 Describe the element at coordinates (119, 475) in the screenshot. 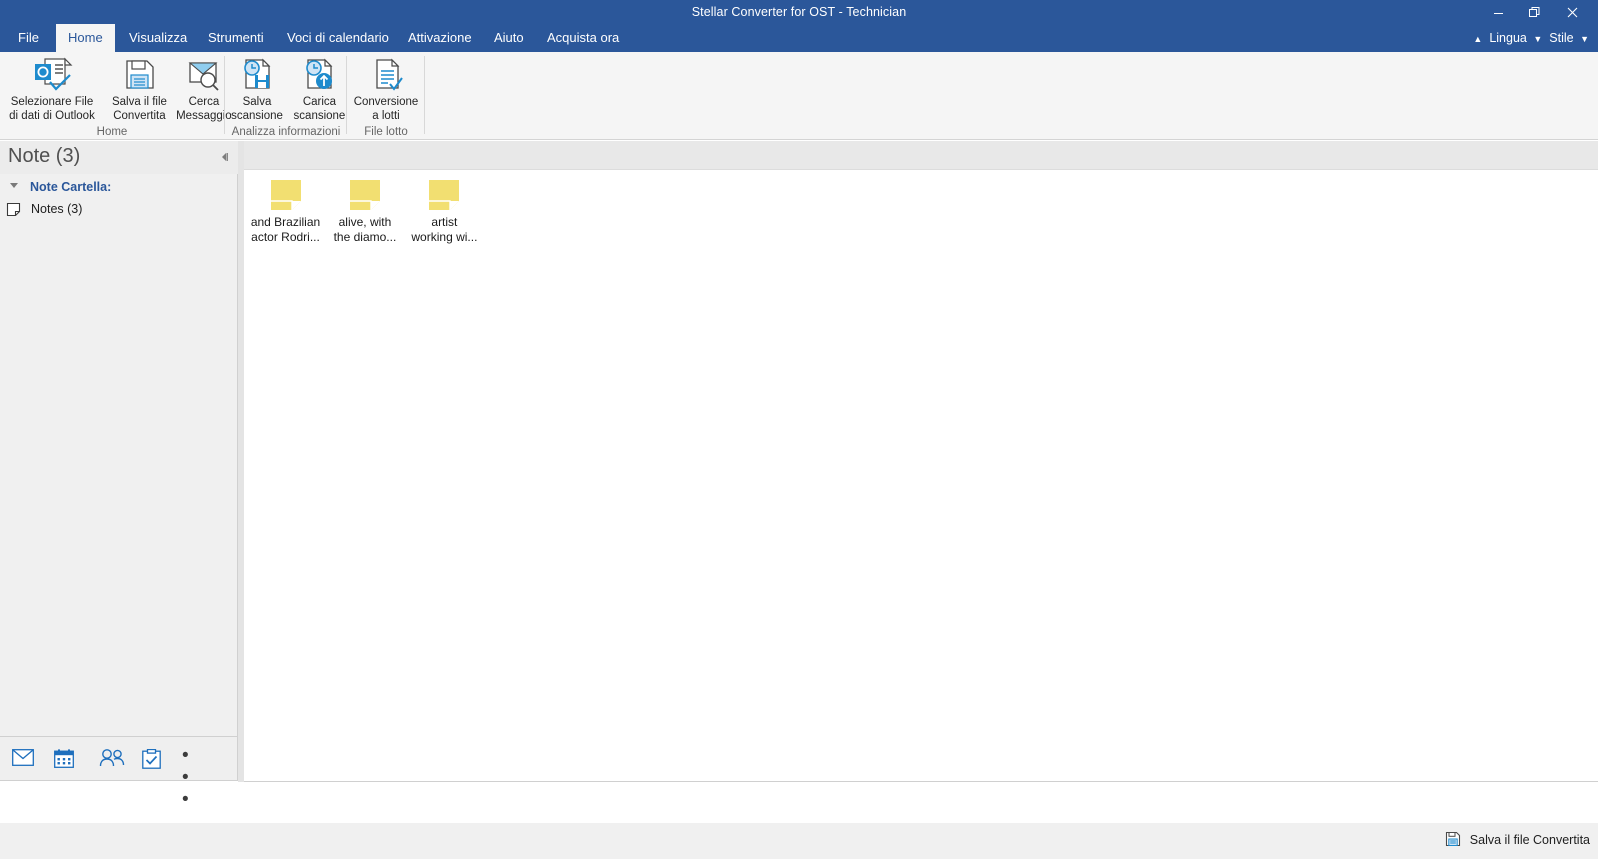

I see `sidebar: Note (3) Note Cartella: Notes (3) • • •` at that location.